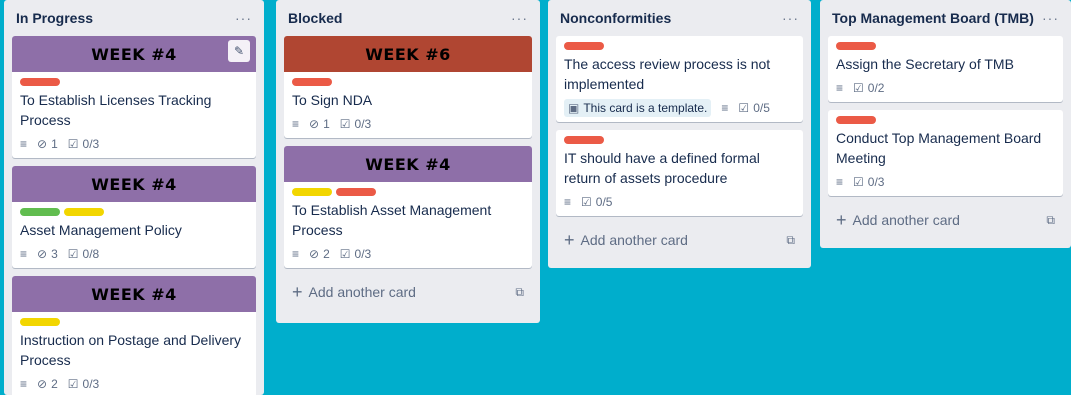 The height and width of the screenshot is (395, 1071). What do you see at coordinates (55, 18) in the screenshot?
I see `list-title: In Progress` at bounding box center [55, 18].